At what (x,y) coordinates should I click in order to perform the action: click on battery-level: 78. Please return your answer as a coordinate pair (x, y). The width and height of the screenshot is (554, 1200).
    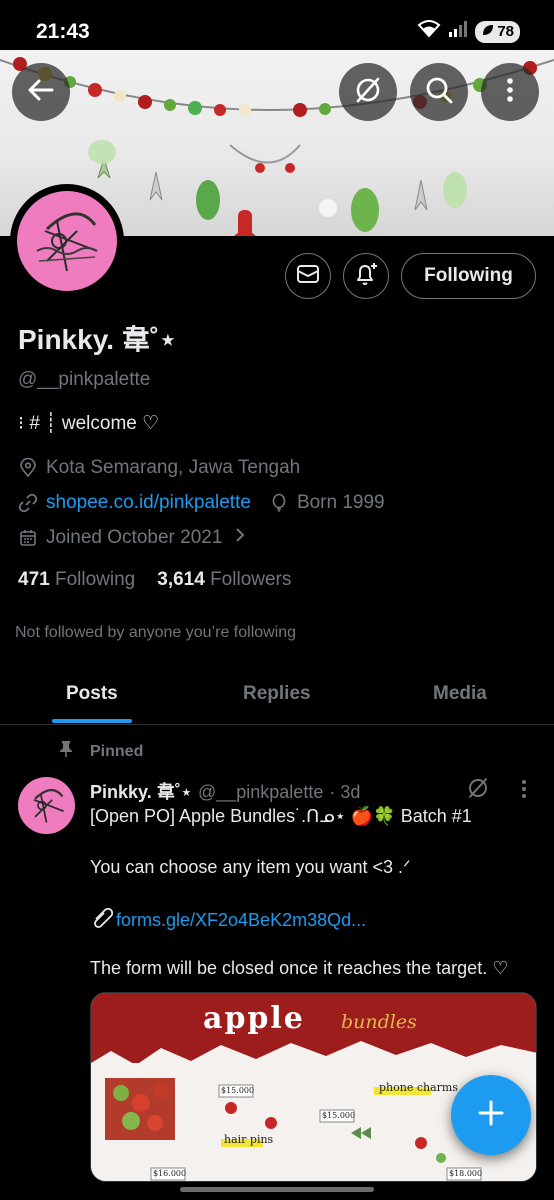
    Looking at the image, I should click on (505, 31).